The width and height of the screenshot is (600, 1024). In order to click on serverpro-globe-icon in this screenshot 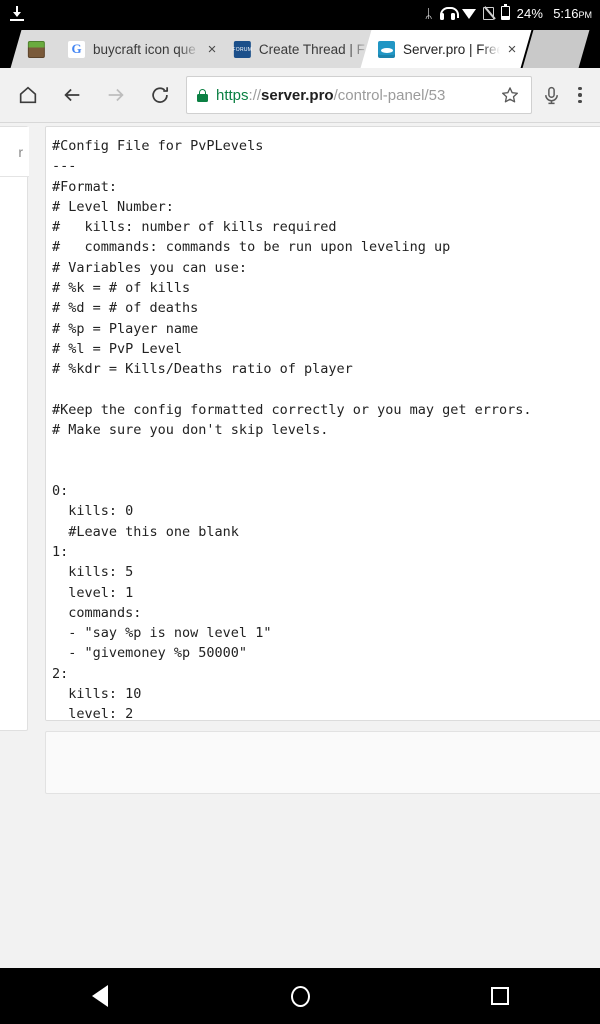, I will do `click(386, 49)`.